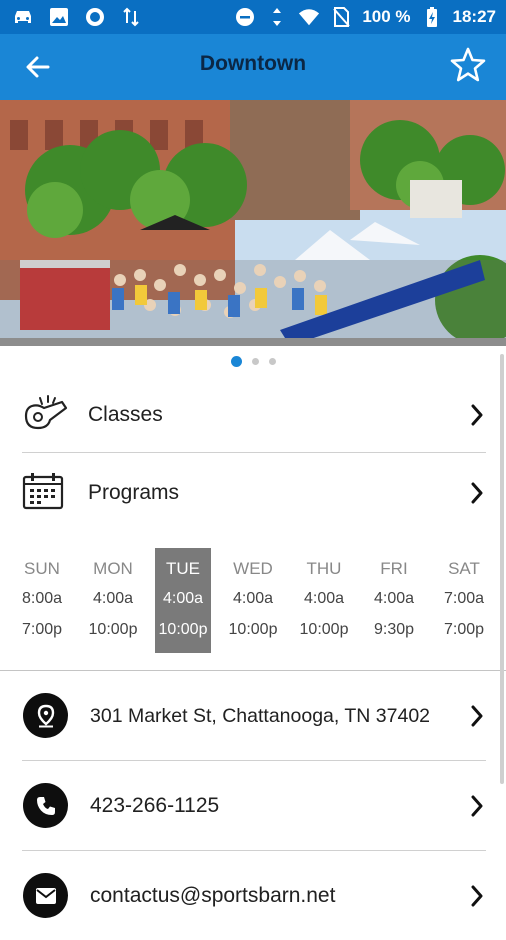  I want to click on day-name: WED, so click(253, 568).